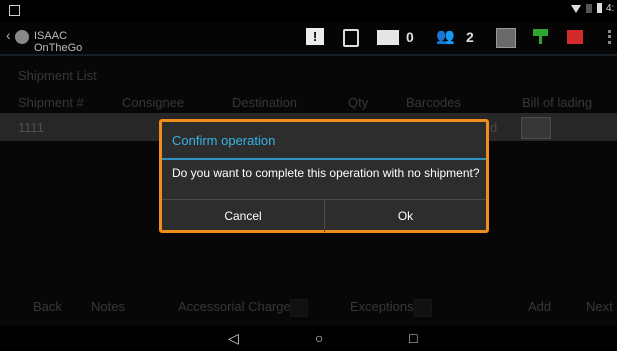  Describe the element at coordinates (233, 338) in the screenshot. I see `back-nav-button: ◁` at that location.